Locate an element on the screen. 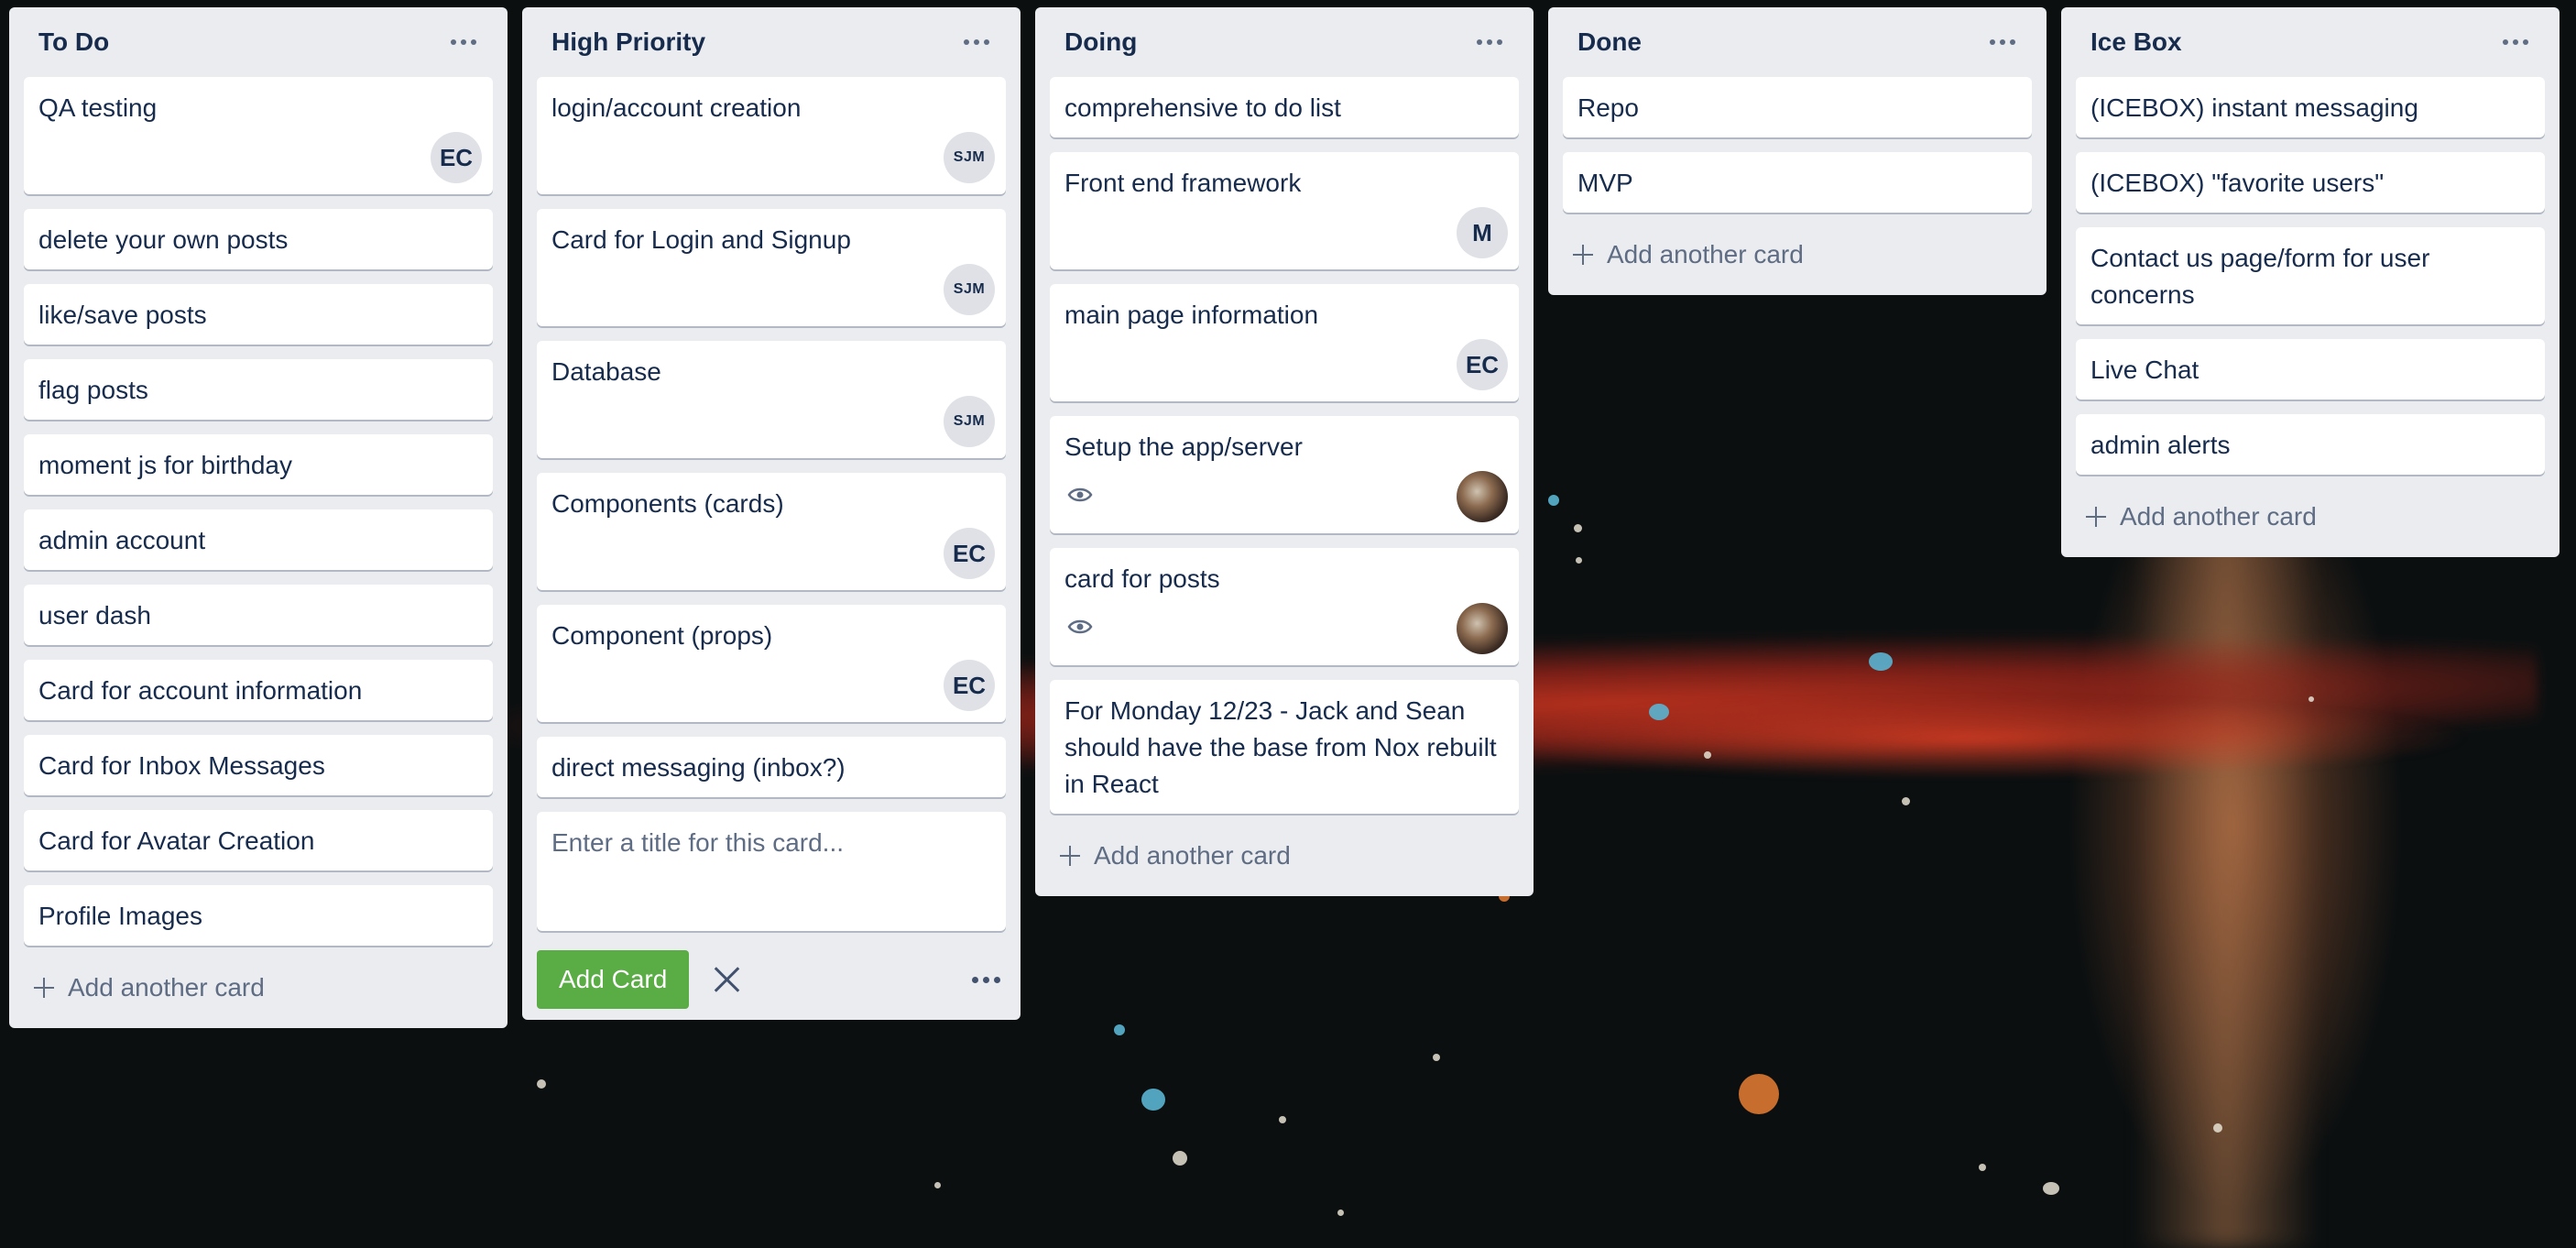 The image size is (2576, 1248). card: admin account is located at coordinates (259, 539).